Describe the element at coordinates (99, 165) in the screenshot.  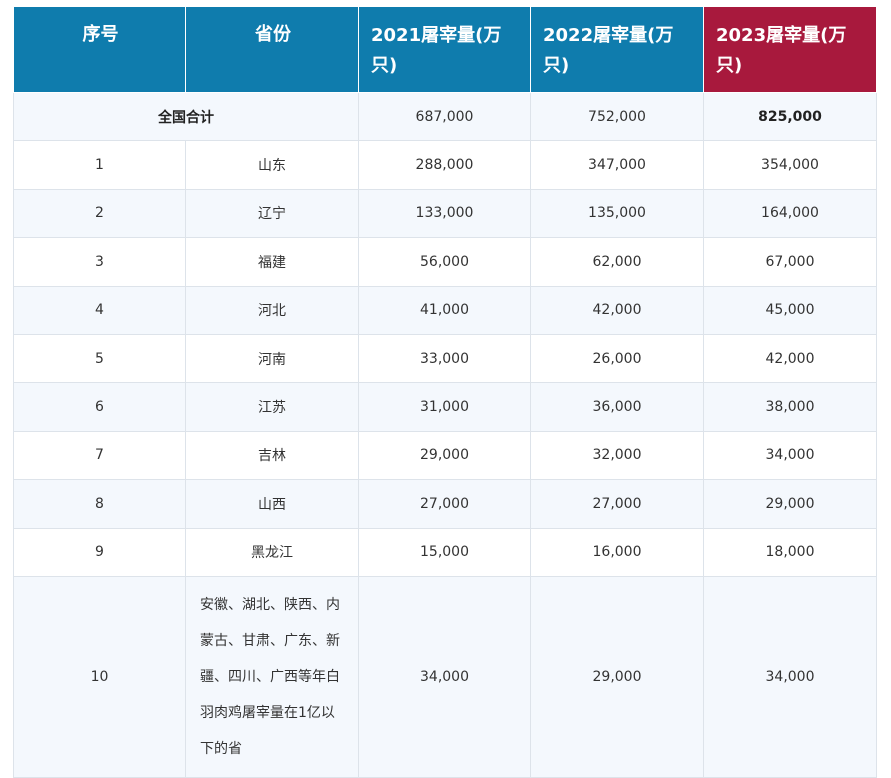
I see `row-index: 1` at that location.